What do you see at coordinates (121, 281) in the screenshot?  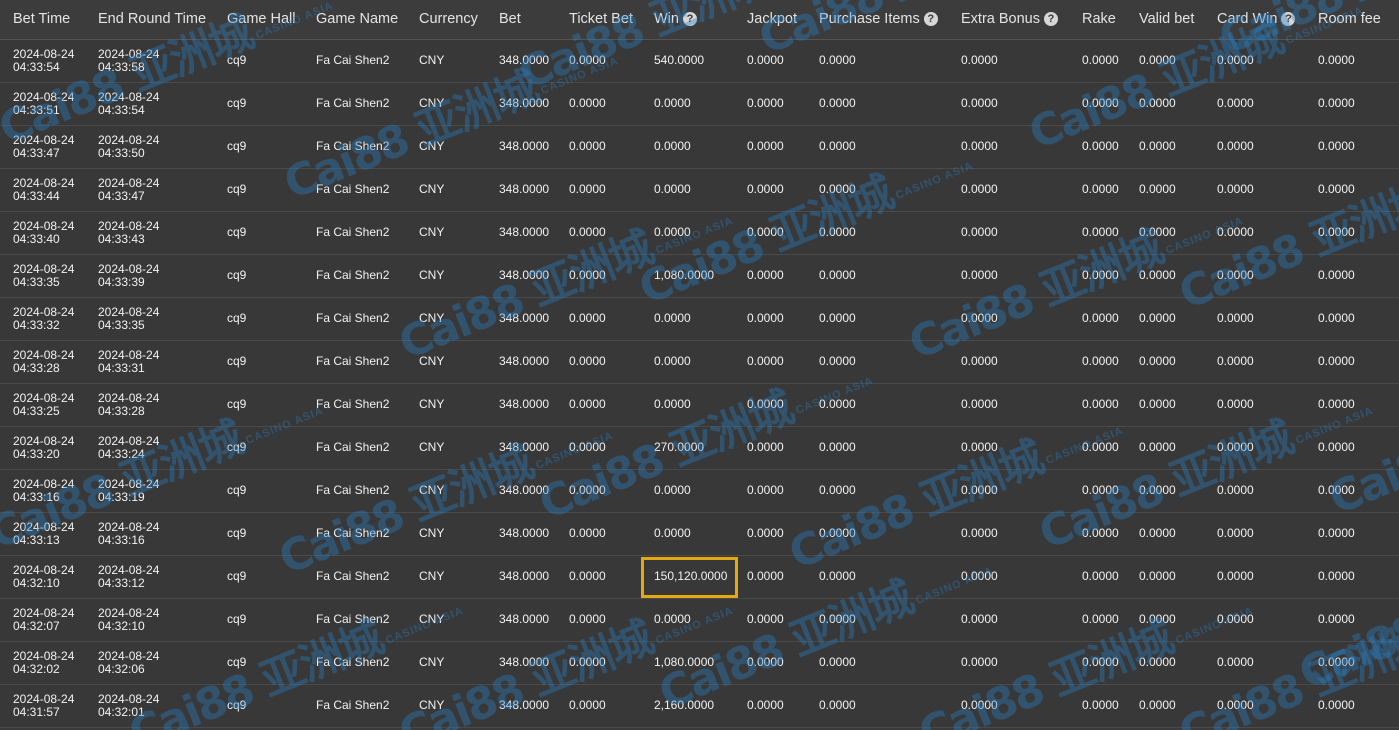 I see `time-text: 04:33:39` at bounding box center [121, 281].